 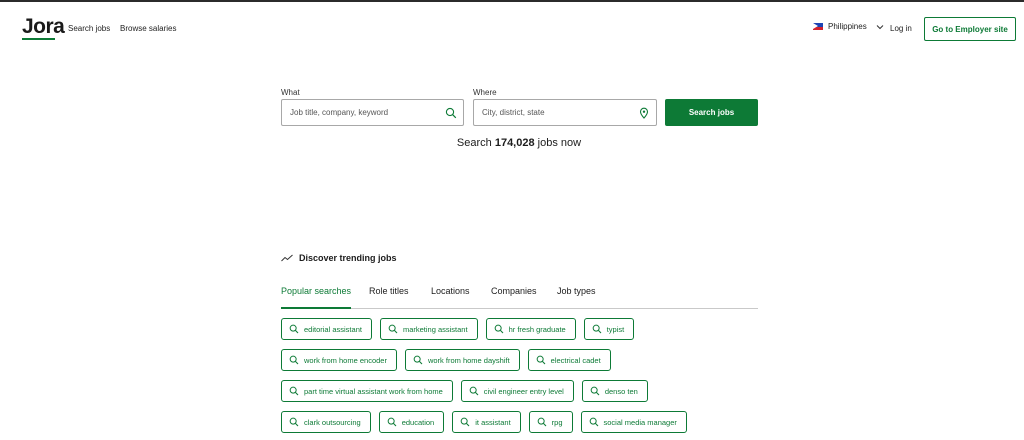 What do you see at coordinates (575, 360) in the screenshot?
I see `chip-label: electrical cadet` at bounding box center [575, 360].